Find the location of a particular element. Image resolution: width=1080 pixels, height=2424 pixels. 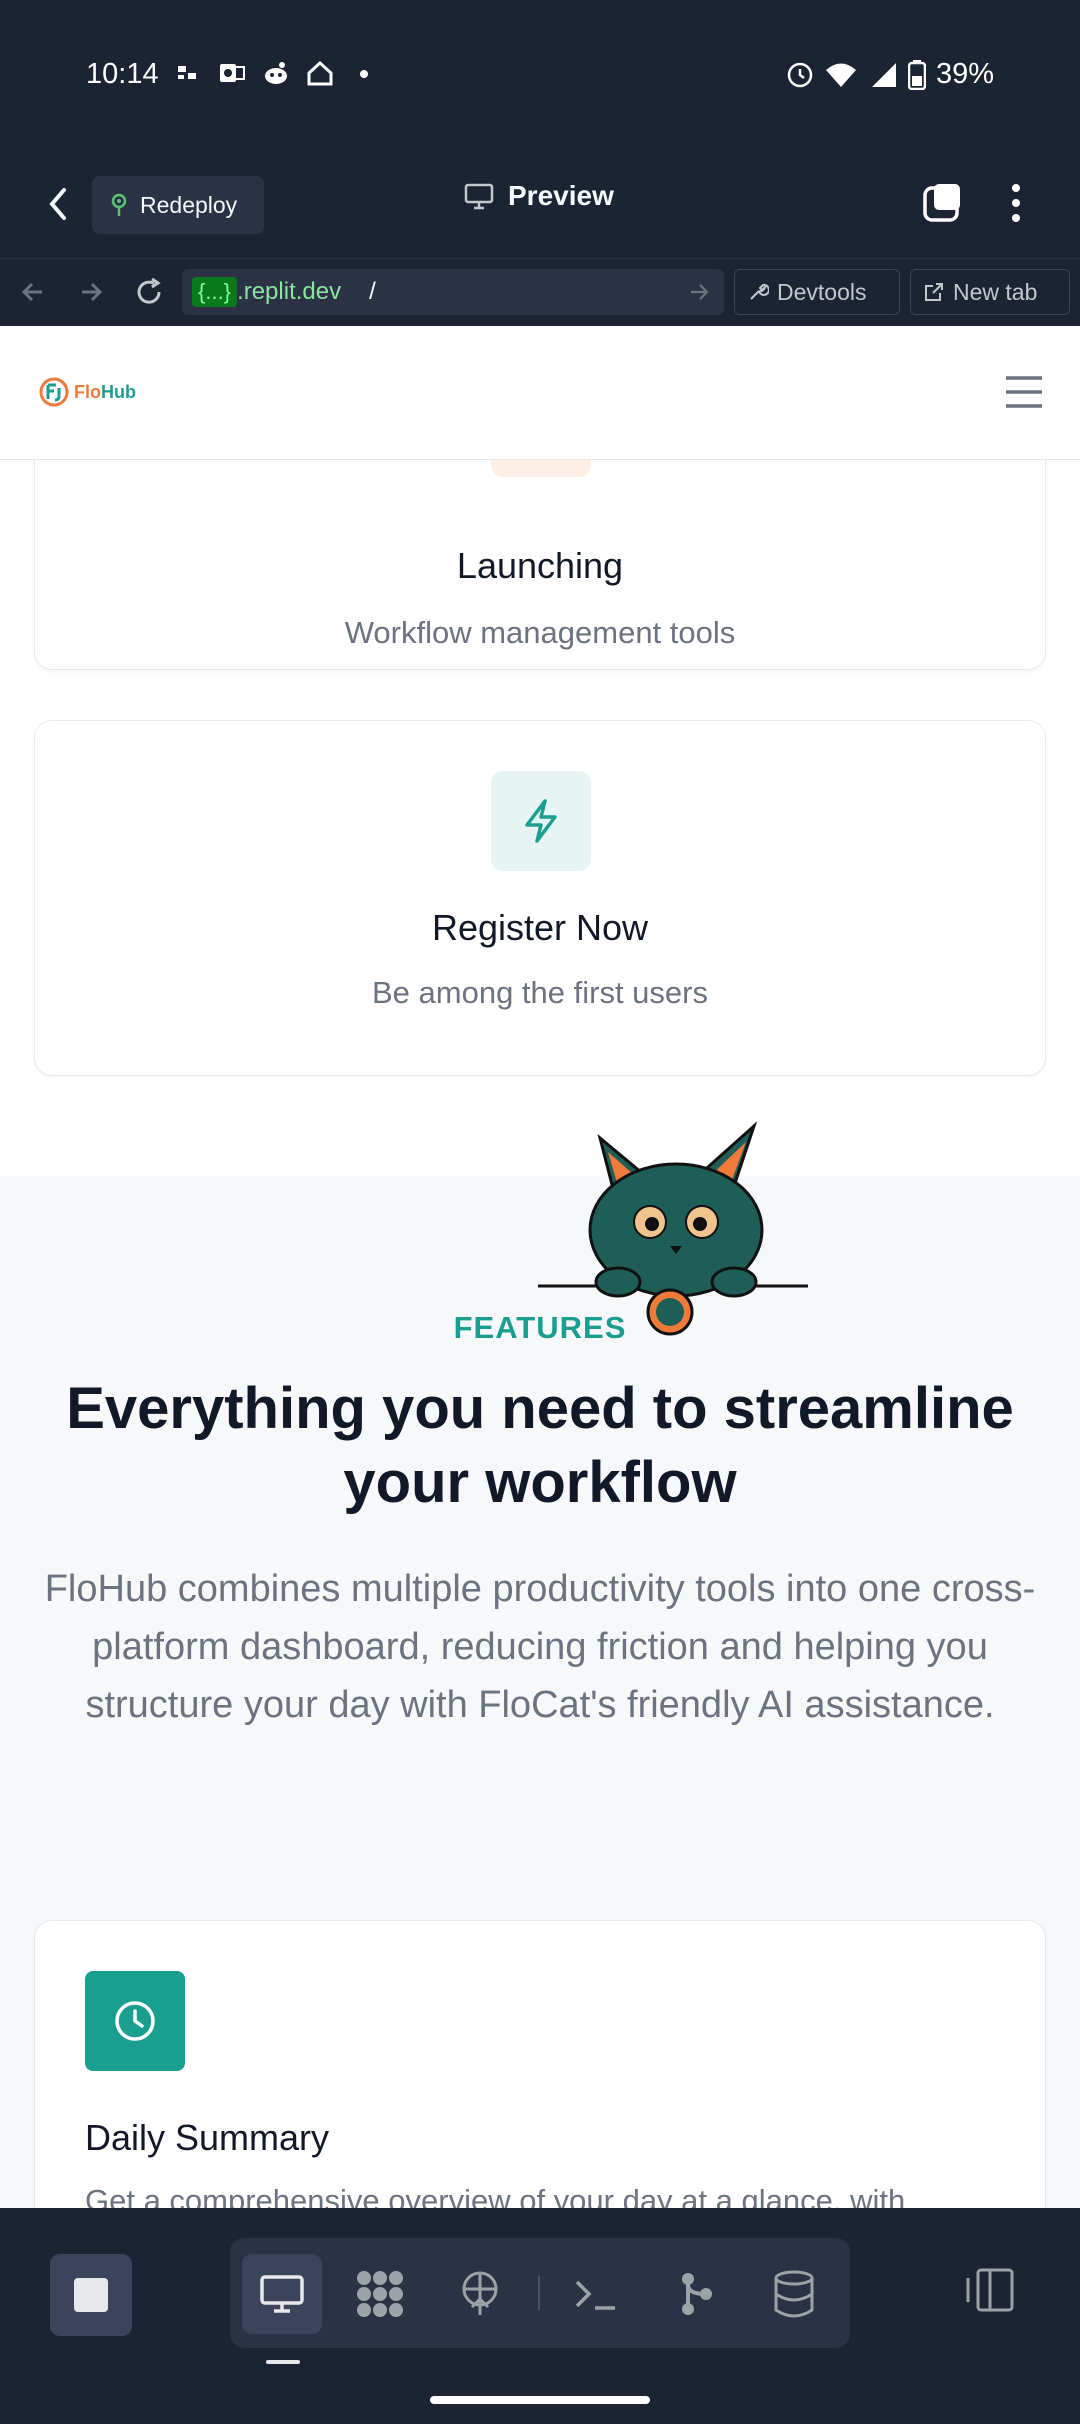

tool-switcher is located at coordinates (540, 2293).